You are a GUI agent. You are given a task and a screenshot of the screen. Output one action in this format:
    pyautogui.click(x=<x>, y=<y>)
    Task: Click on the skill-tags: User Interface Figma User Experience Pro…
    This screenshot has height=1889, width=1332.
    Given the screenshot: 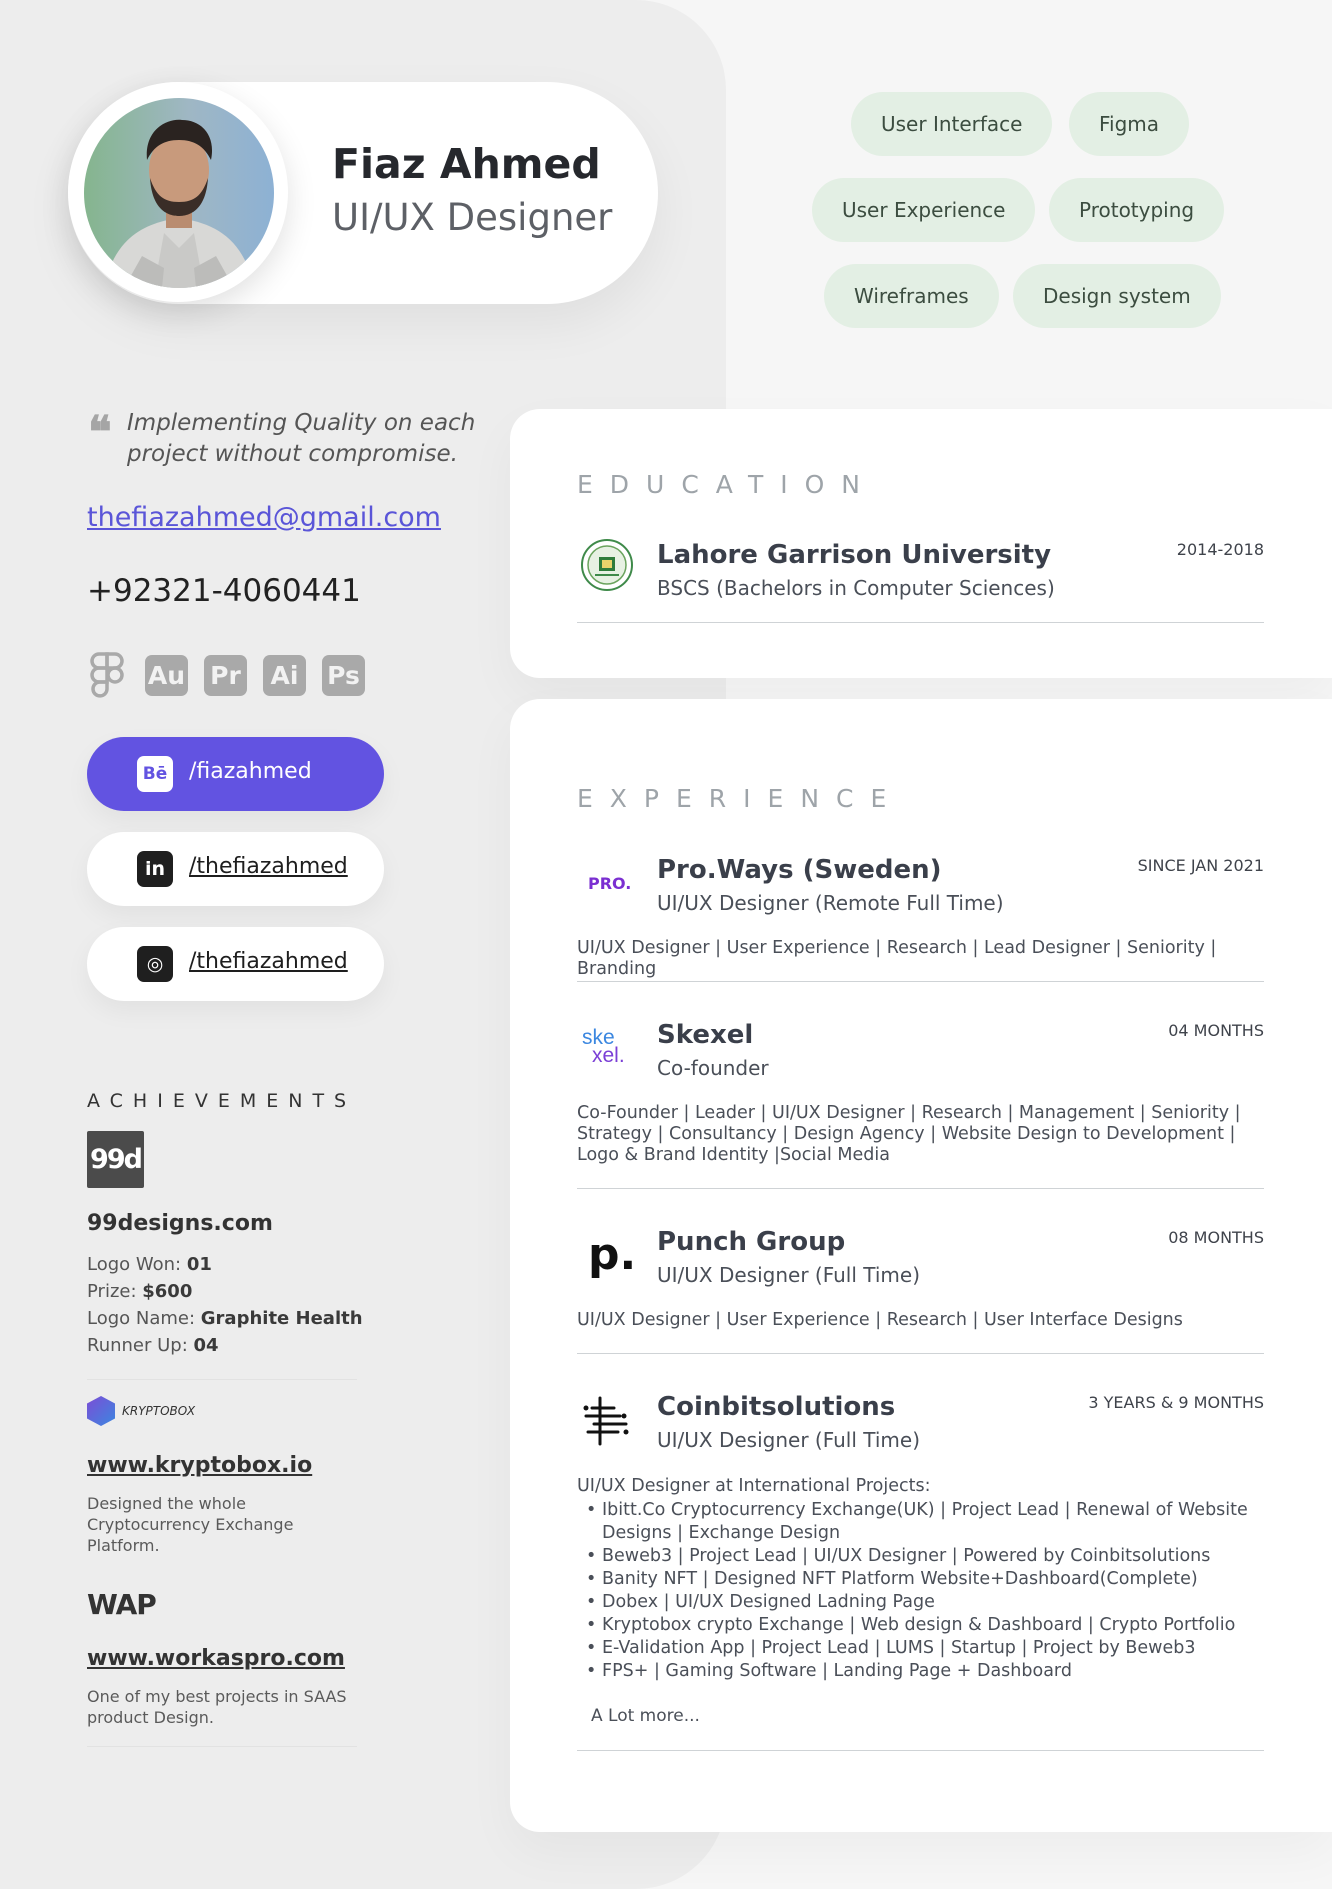 What is the action you would take?
    pyautogui.click(x=666, y=212)
    